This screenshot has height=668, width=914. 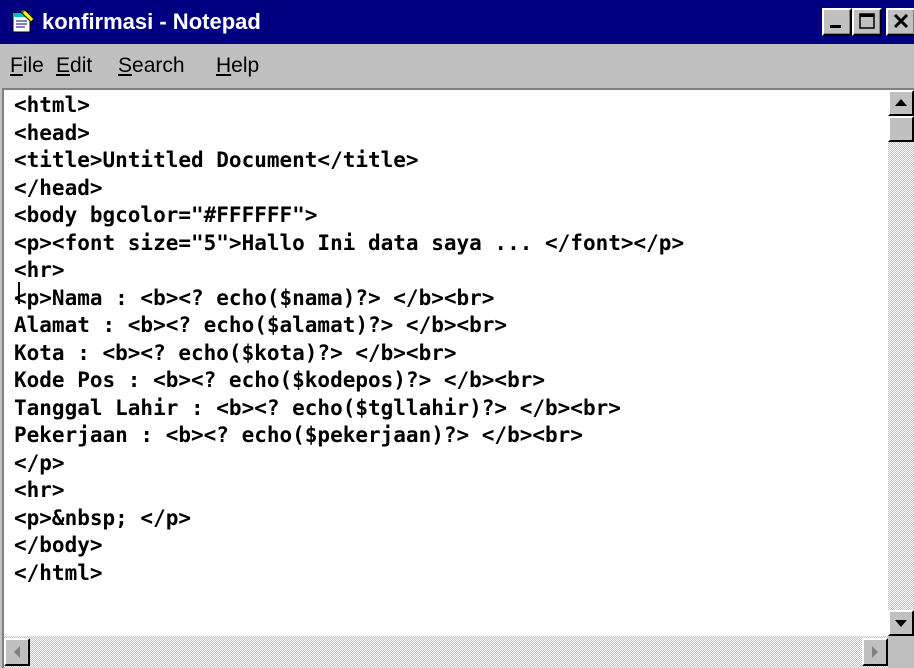 I want to click on maximize-icon, so click(x=867, y=21).